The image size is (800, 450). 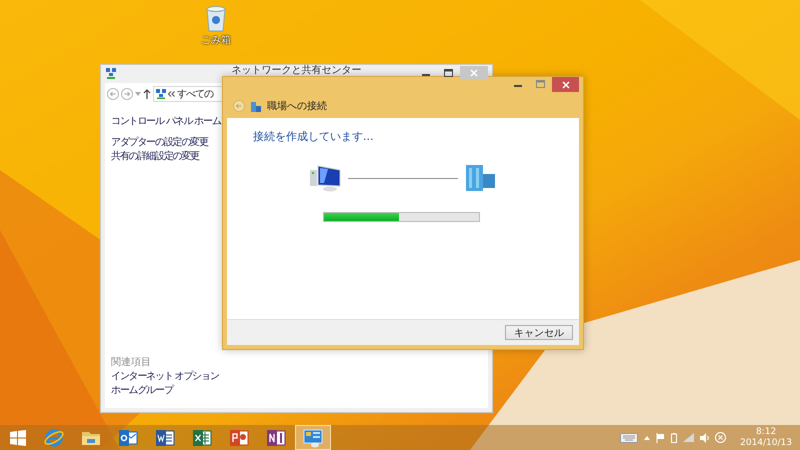 I want to click on notebook-icon, so click(x=276, y=438).